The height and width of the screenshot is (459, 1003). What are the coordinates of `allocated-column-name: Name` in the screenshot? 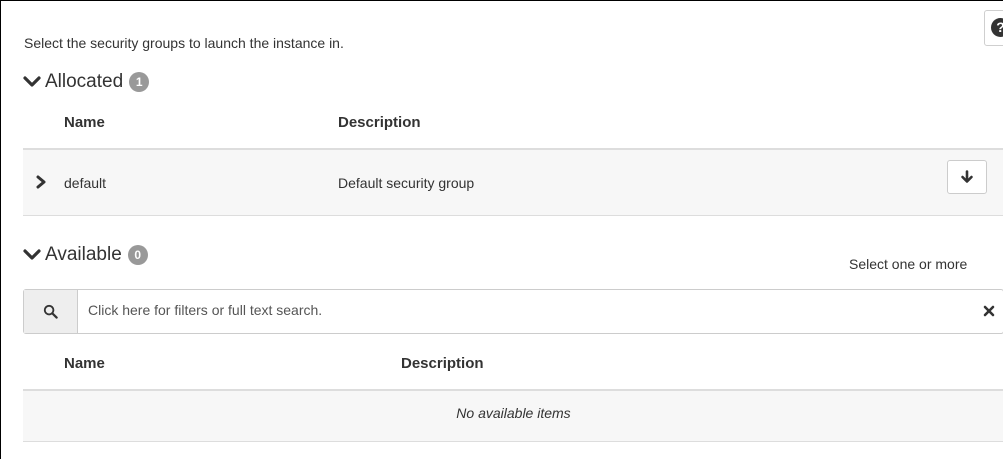 It's located at (84, 122).